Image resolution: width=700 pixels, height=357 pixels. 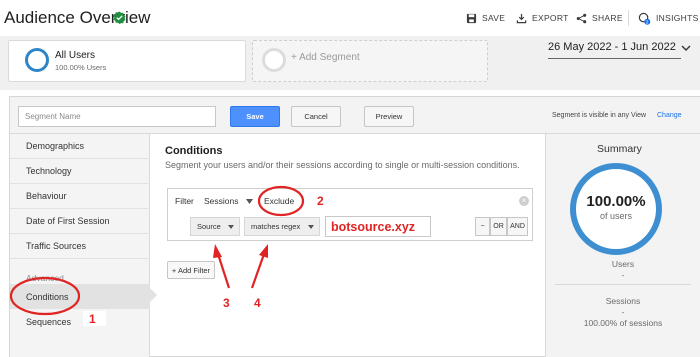 I want to click on preview-button: Preview, so click(x=389, y=116).